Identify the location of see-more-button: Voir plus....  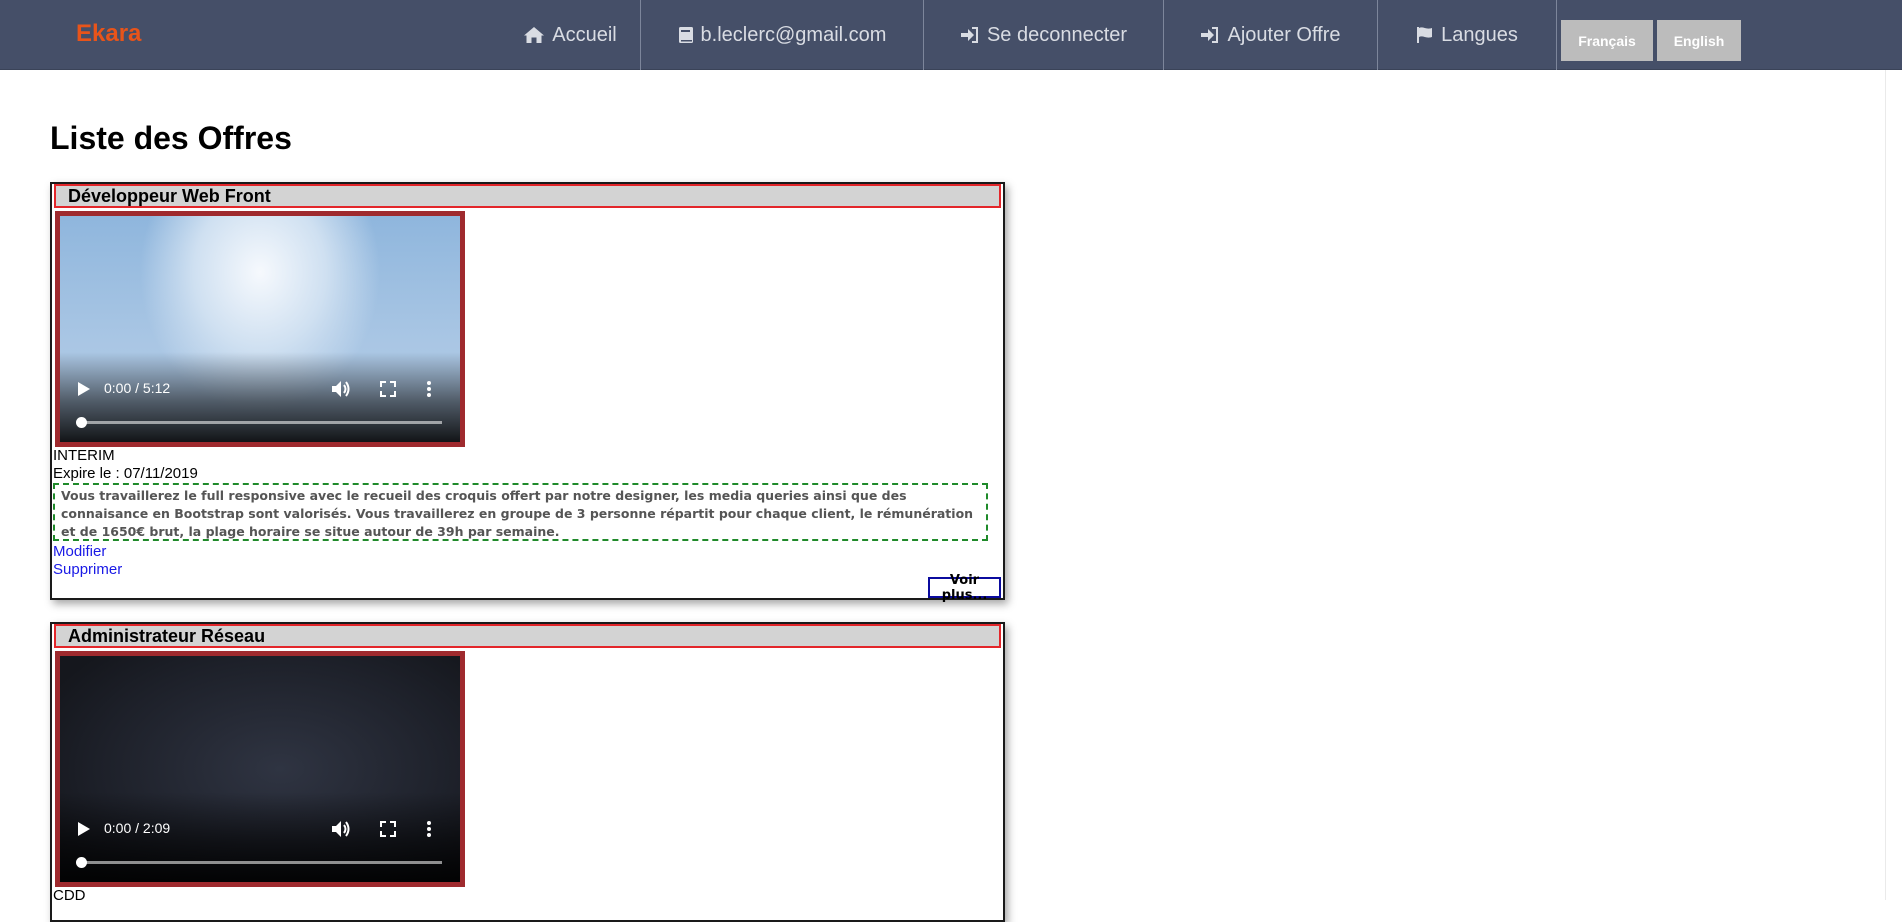
(964, 588).